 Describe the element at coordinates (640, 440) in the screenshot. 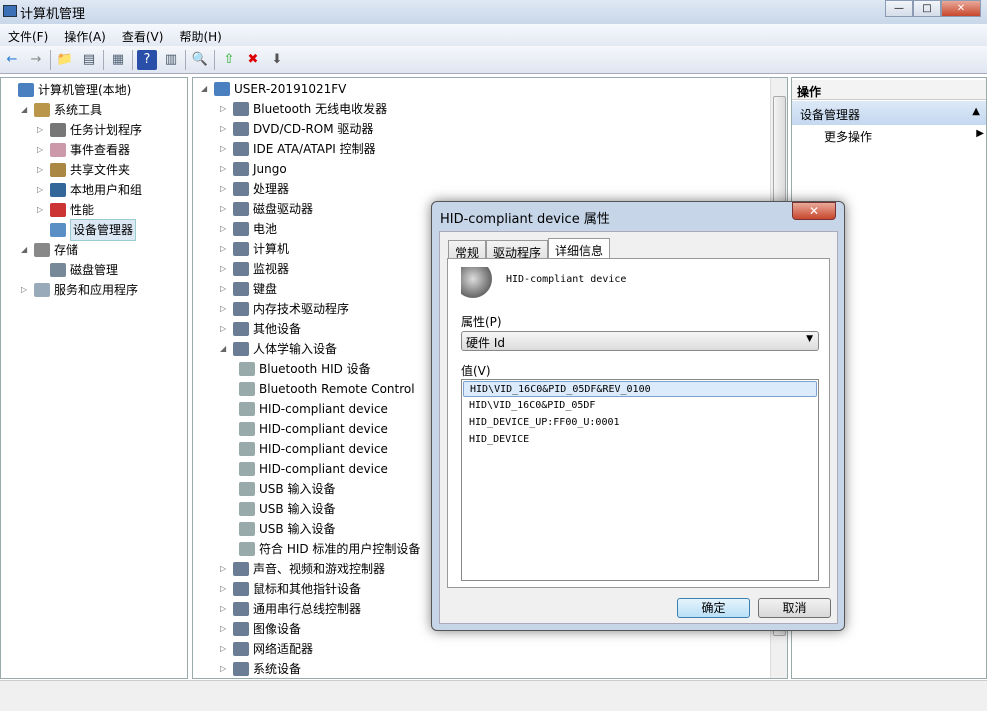

I see `value-list-item: HID_DEVICE` at that location.